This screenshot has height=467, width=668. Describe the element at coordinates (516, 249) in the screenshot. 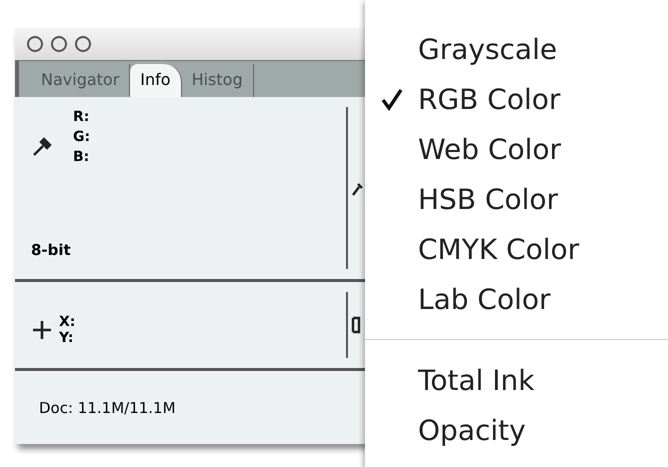

I see `menu-item: CMYK Color` at that location.